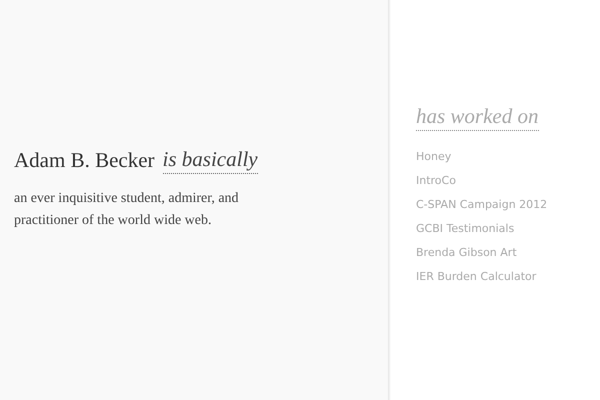 This screenshot has width=600, height=400. I want to click on name-heading: Adam B. Becker, so click(84, 160).